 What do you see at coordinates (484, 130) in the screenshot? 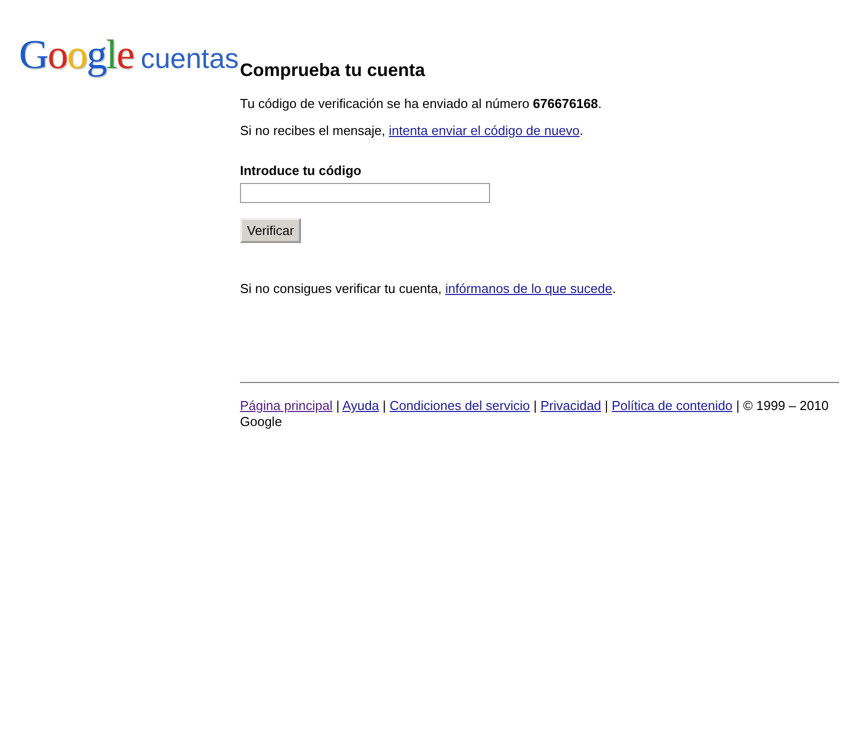
I see `text-link: intenta enviar el código de nuevo` at bounding box center [484, 130].